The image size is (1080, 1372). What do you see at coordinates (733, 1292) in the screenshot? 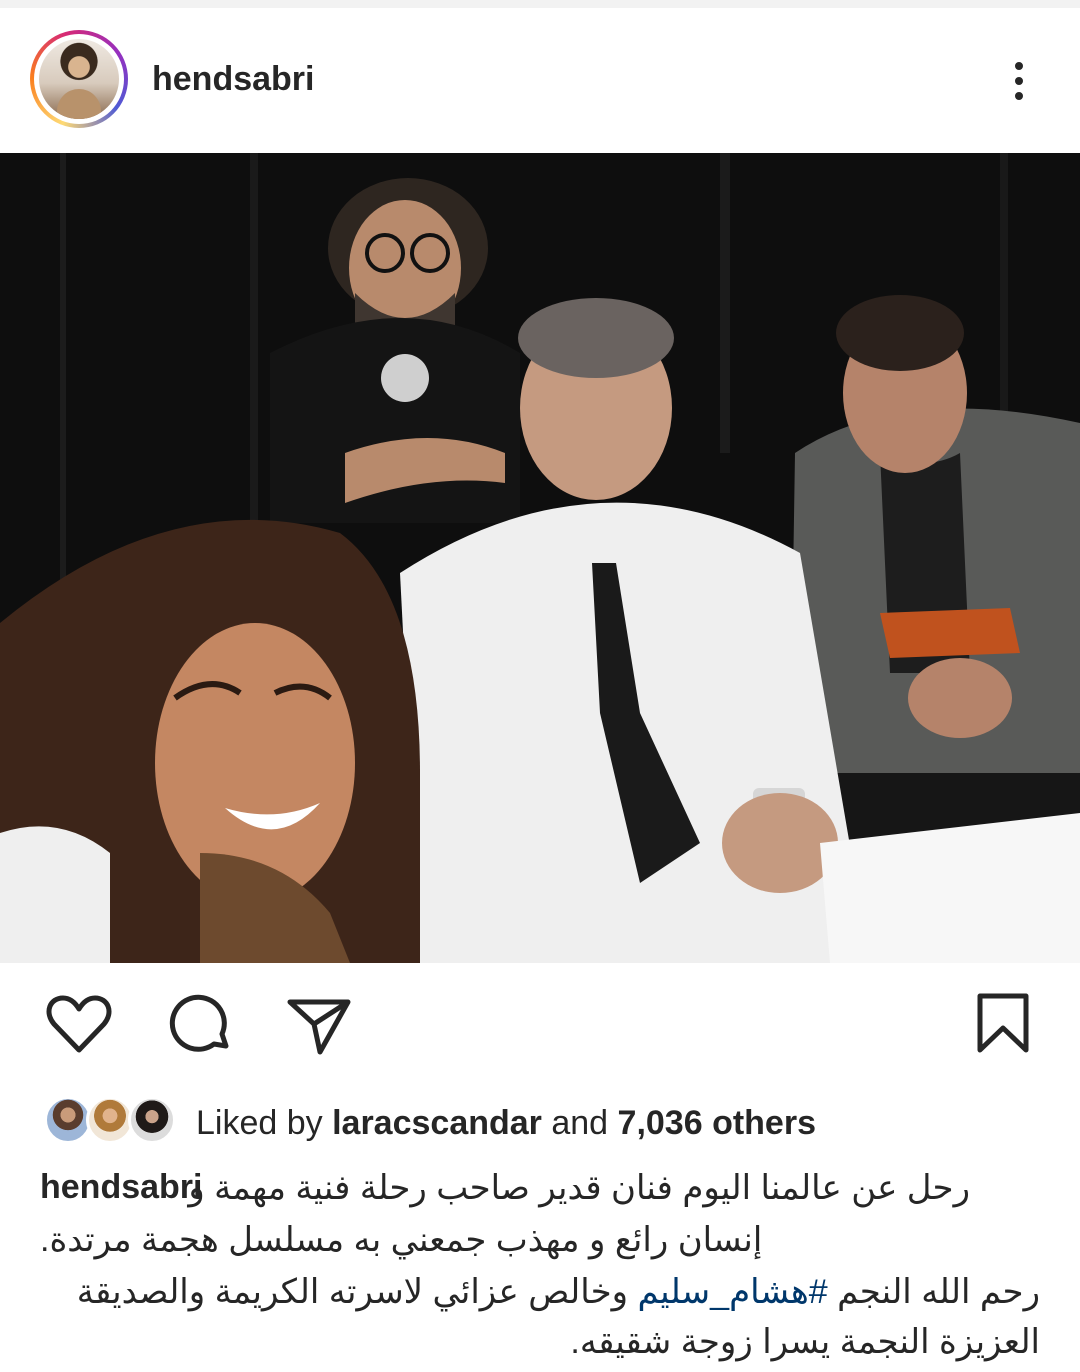
I see `hashtag-link: #هشام_سليم` at bounding box center [733, 1292].